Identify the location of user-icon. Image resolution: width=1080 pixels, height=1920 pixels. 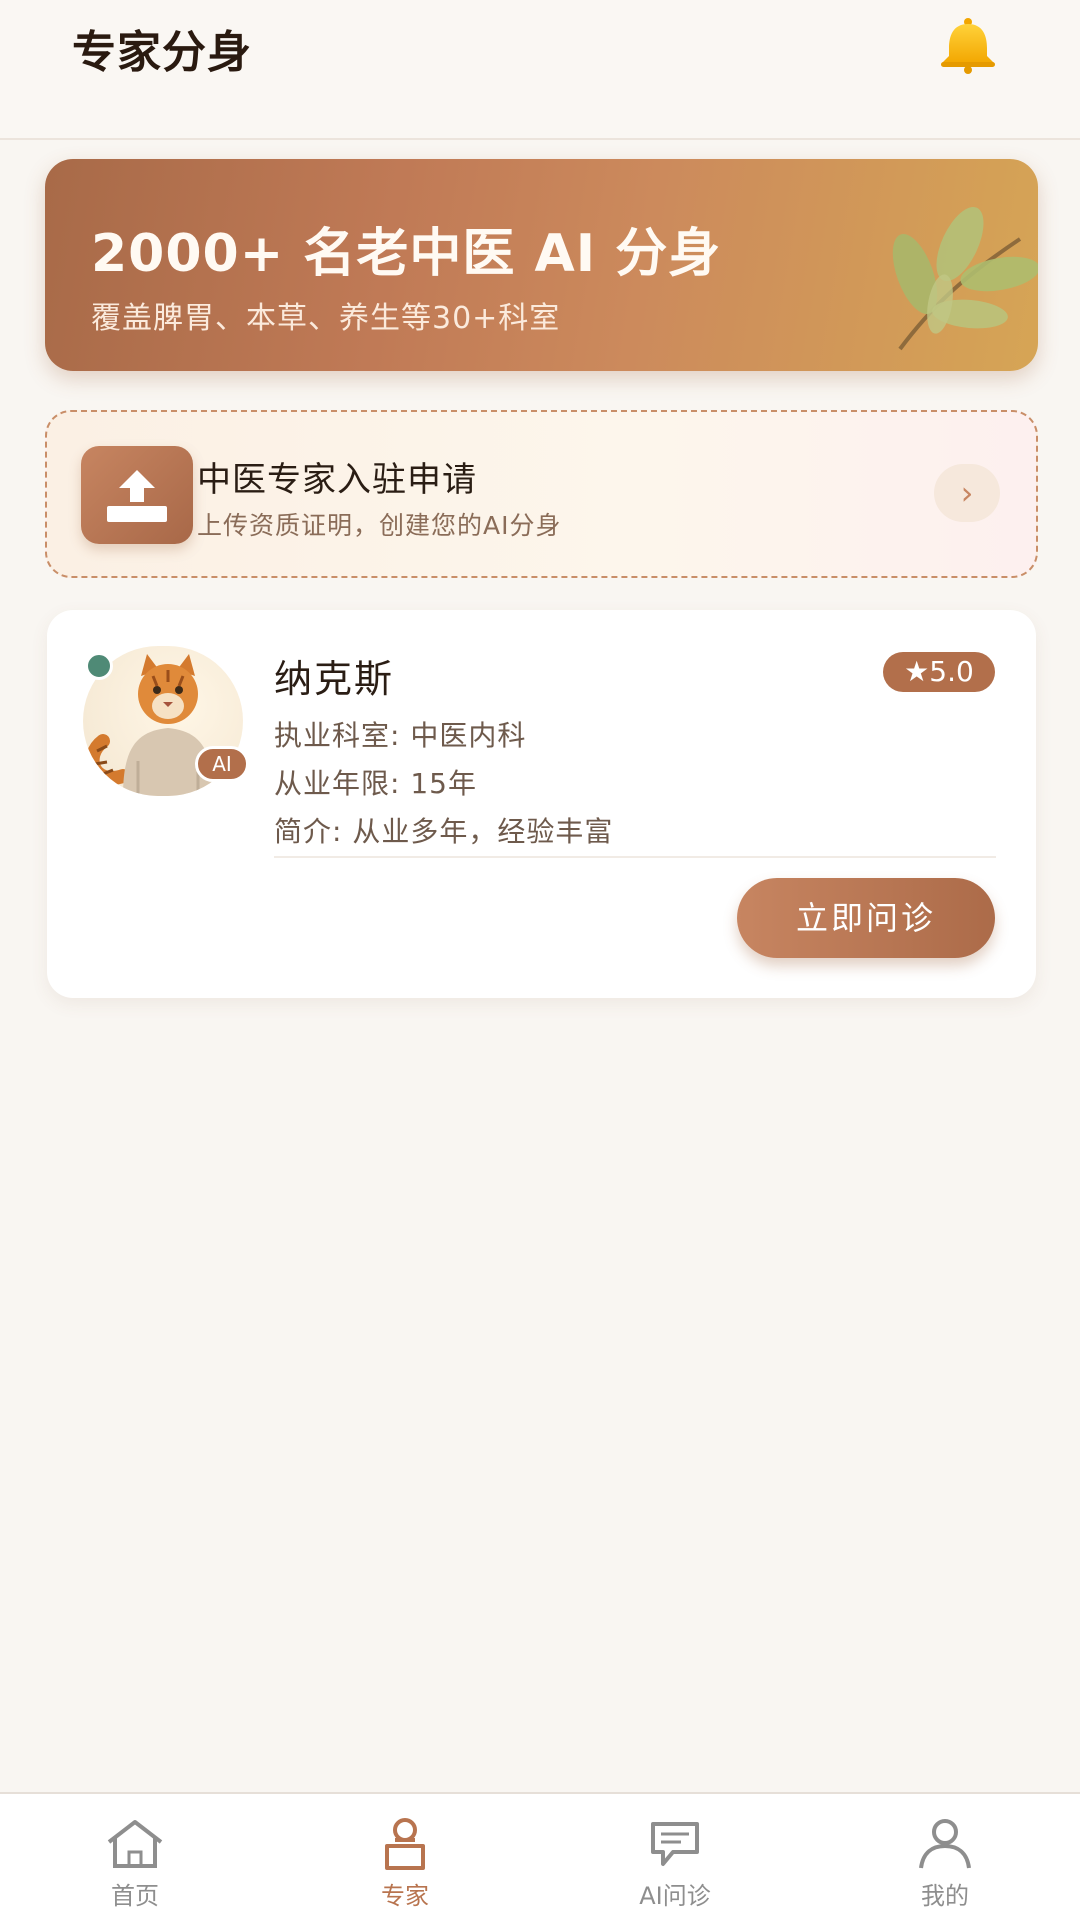
(945, 1844).